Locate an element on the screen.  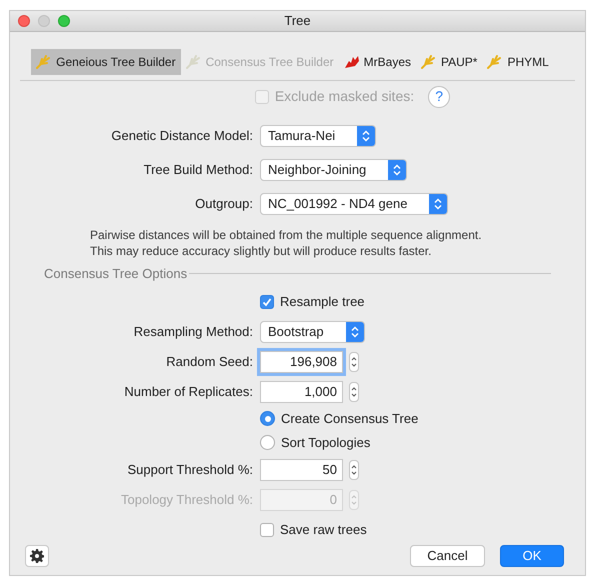
radio-label: Create Consensus Tree is located at coordinates (349, 419).